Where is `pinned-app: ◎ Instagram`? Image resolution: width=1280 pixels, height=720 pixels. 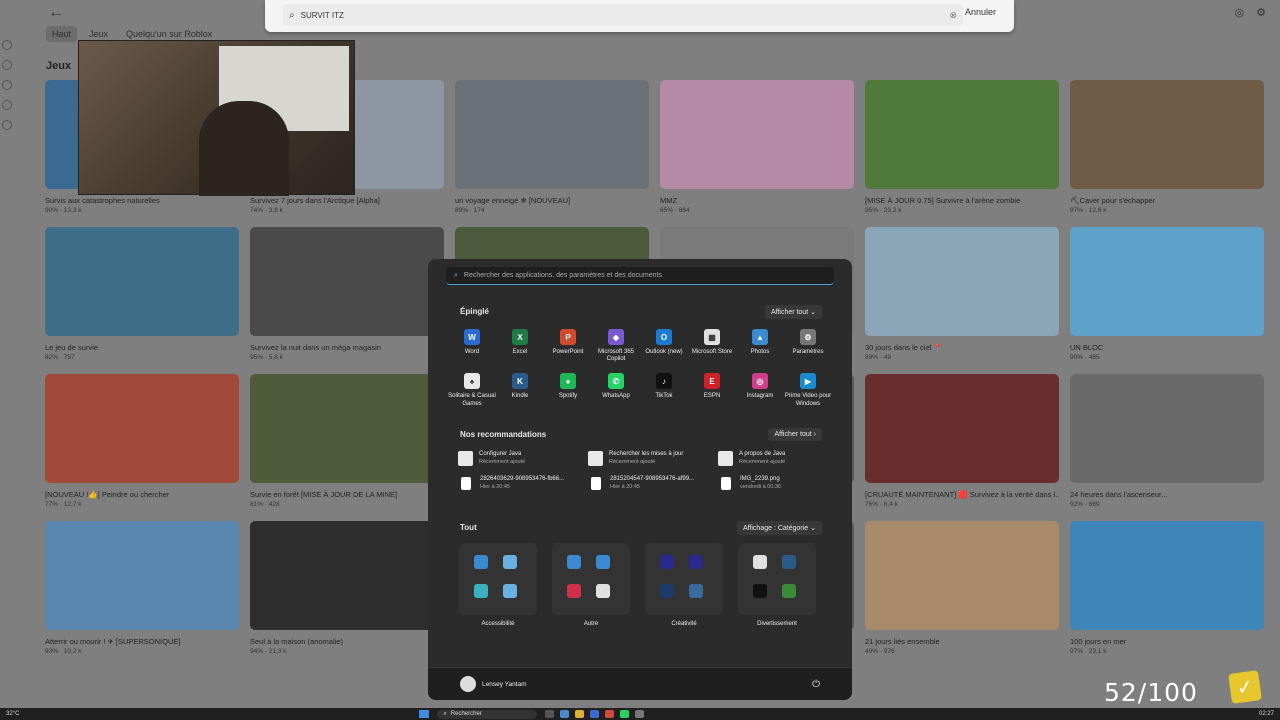
pinned-app: ◎ Instagram is located at coordinates (760, 390).